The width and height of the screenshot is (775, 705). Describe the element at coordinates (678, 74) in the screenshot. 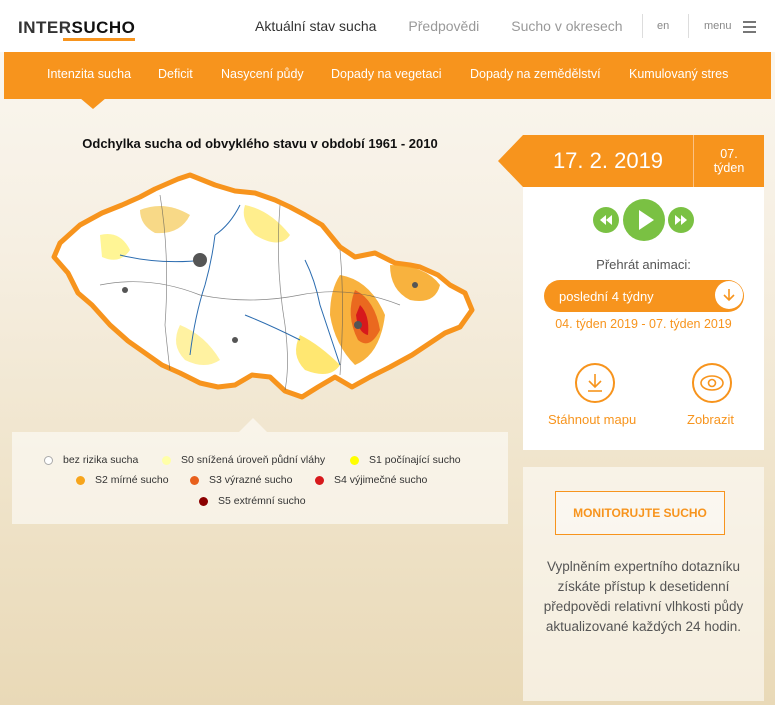

I see `tab-cumulative-stress: Kumulovaný stres` at that location.